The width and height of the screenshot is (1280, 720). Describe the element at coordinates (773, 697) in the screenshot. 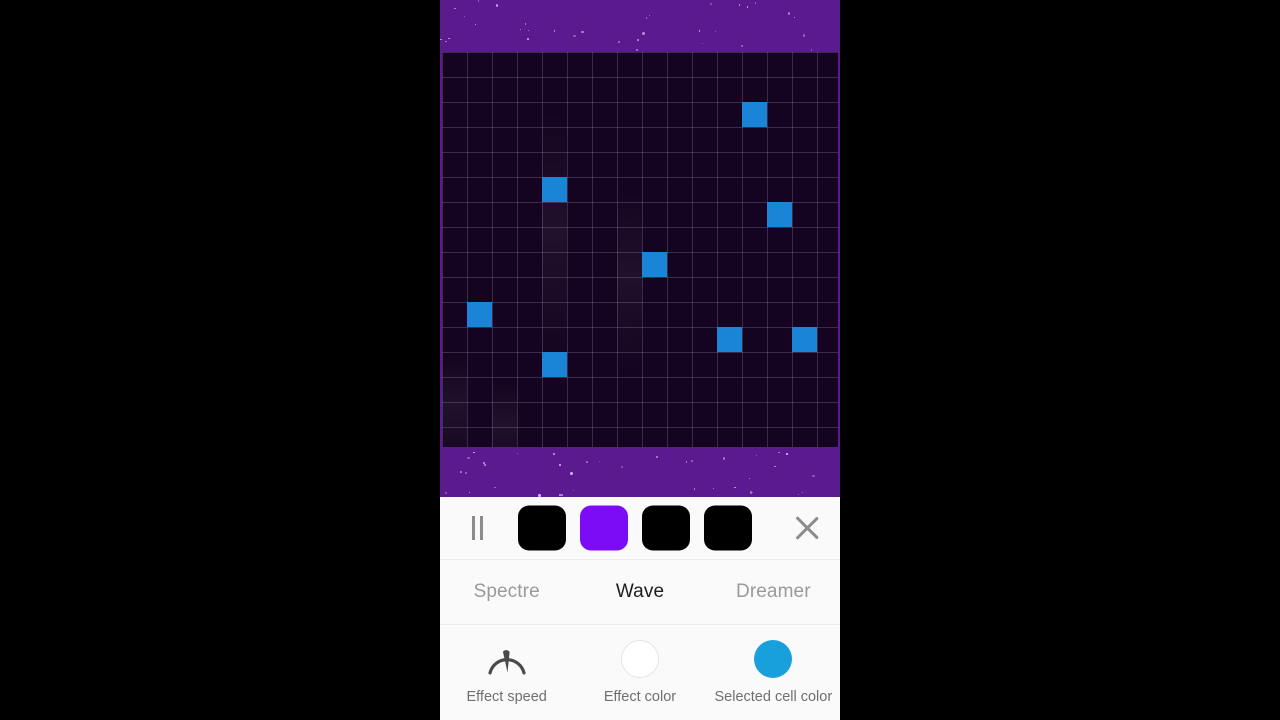

I see `option-label: Selected cell color` at that location.